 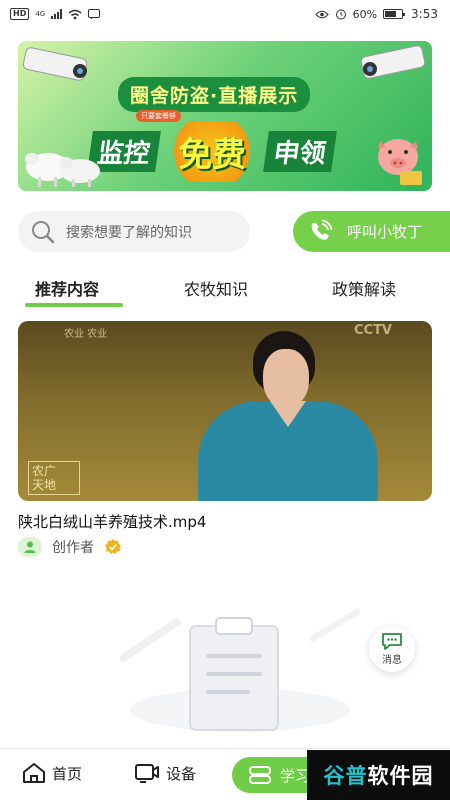 I want to click on nav-home: 首页, so click(x=52, y=773).